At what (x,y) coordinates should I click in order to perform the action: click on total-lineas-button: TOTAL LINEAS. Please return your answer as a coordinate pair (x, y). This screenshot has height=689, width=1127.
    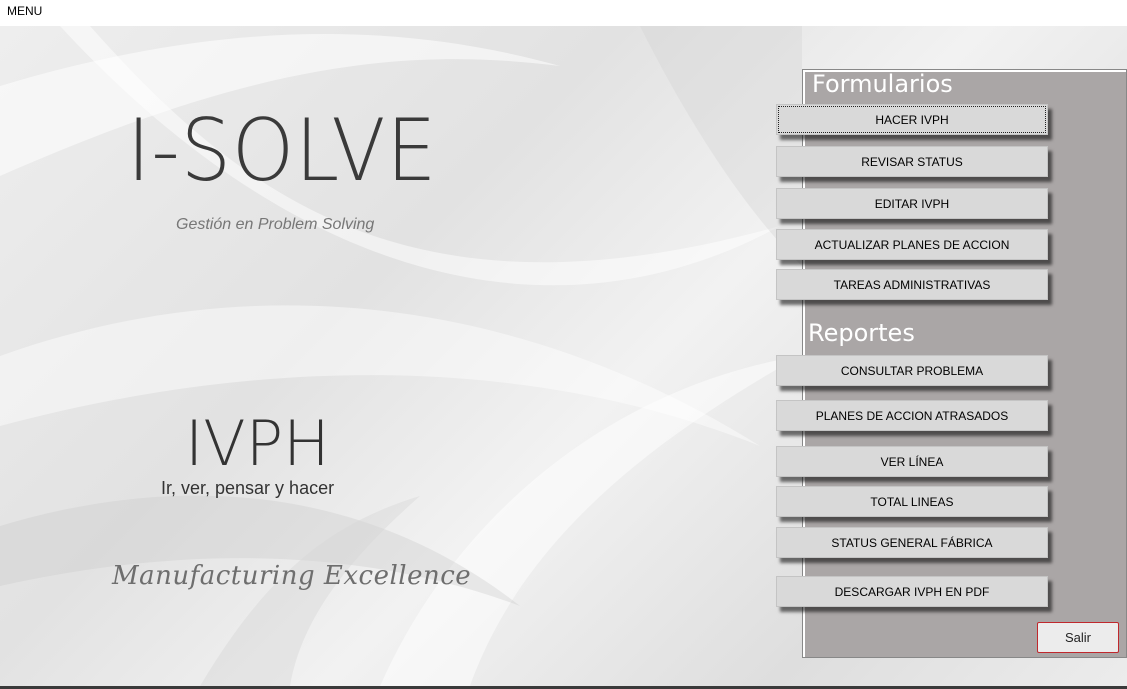
    Looking at the image, I should click on (912, 501).